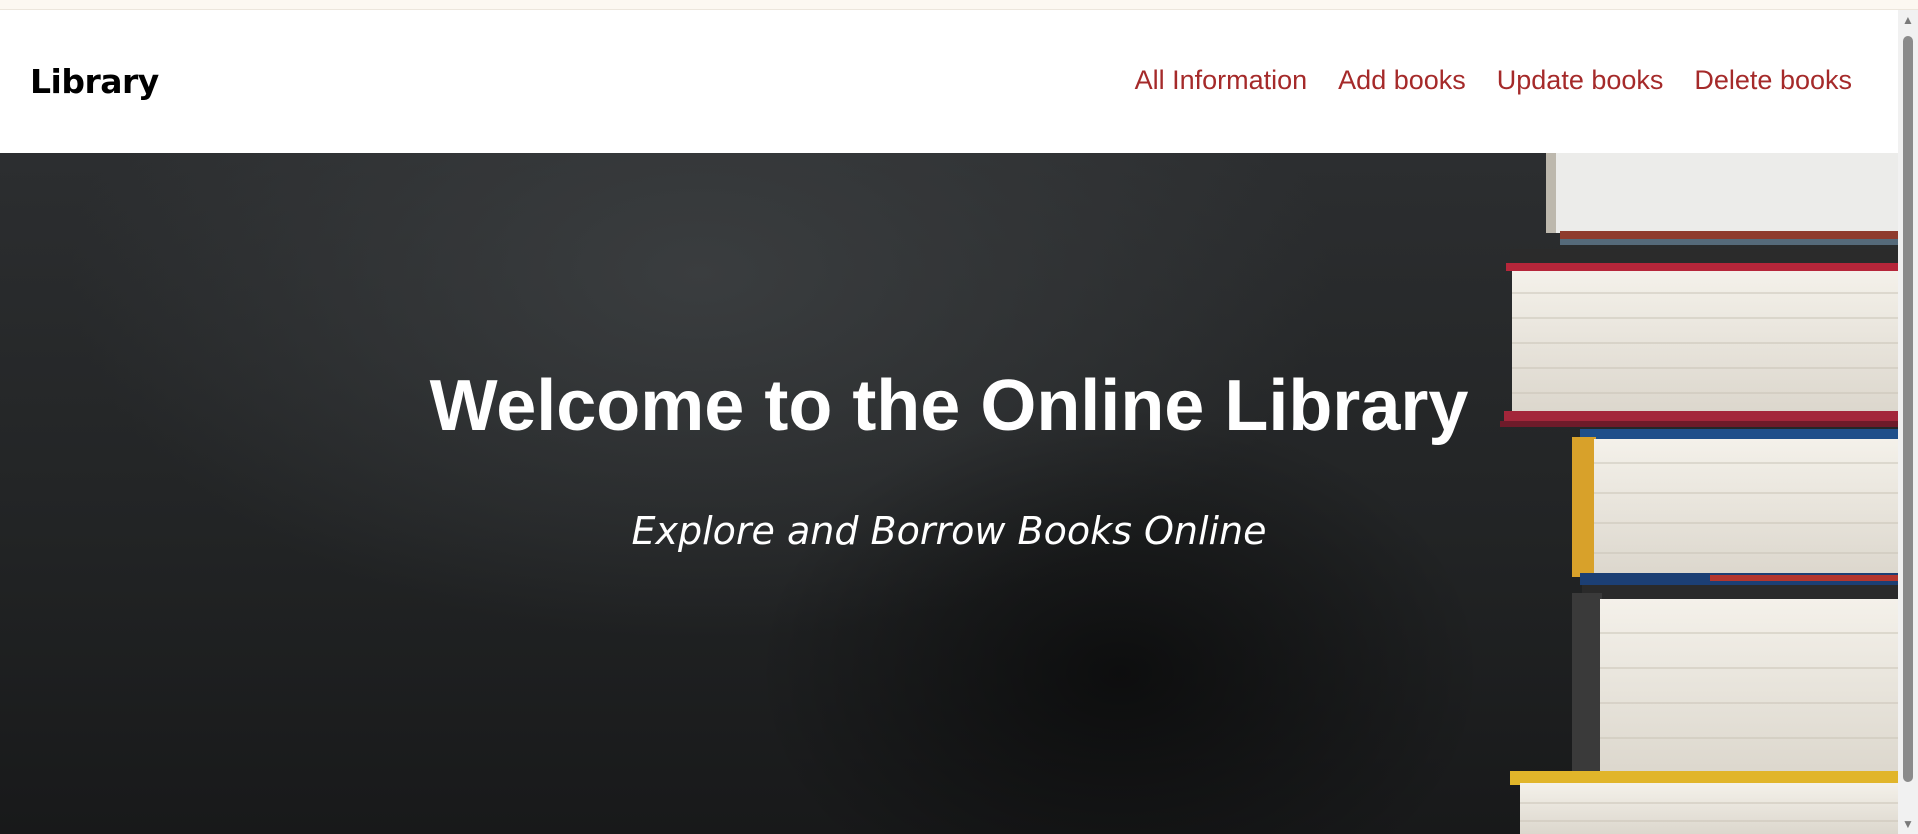 The height and width of the screenshot is (834, 1918). I want to click on scrollbar-thumb, so click(1908, 409).